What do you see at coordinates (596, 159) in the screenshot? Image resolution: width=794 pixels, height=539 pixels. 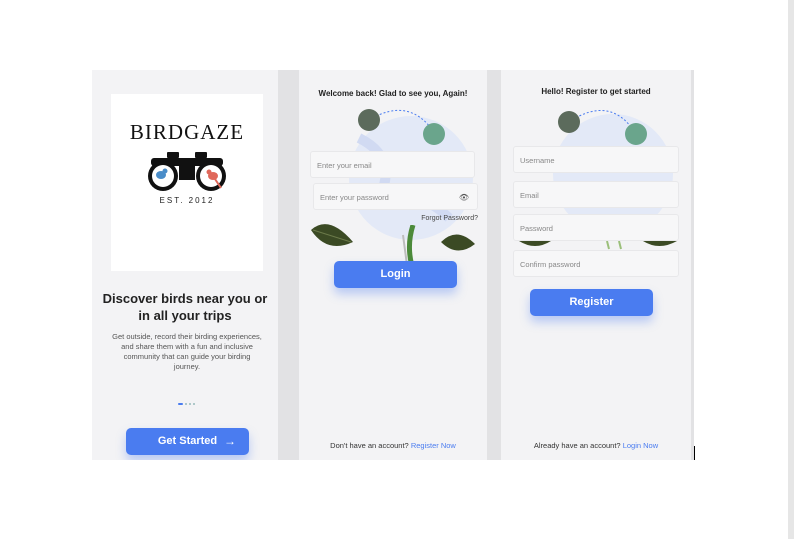 I see `username-input: Username` at bounding box center [596, 159].